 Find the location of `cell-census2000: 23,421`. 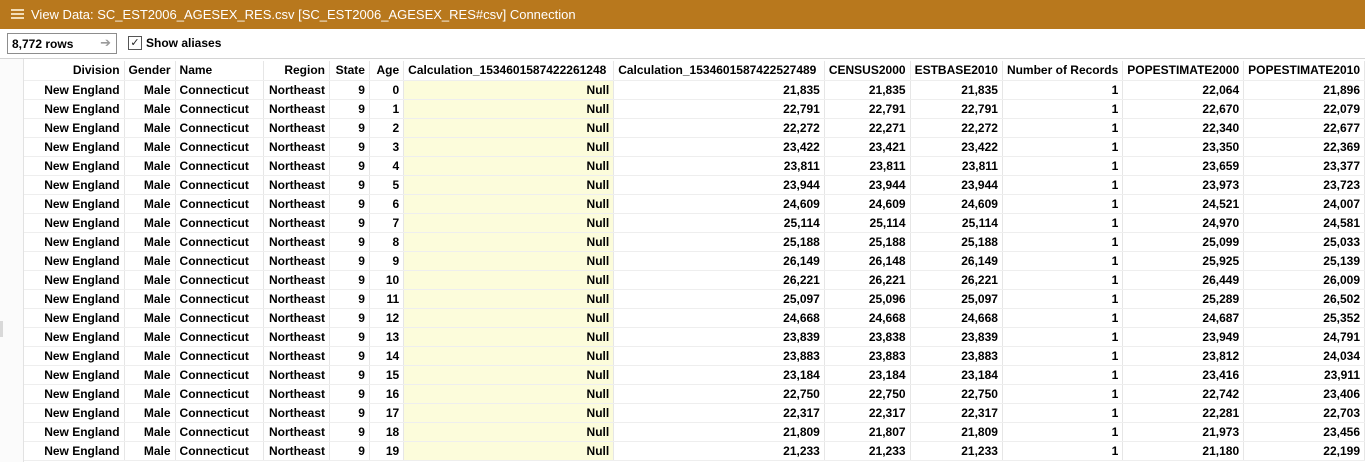

cell-census2000: 23,421 is located at coordinates (867, 147).